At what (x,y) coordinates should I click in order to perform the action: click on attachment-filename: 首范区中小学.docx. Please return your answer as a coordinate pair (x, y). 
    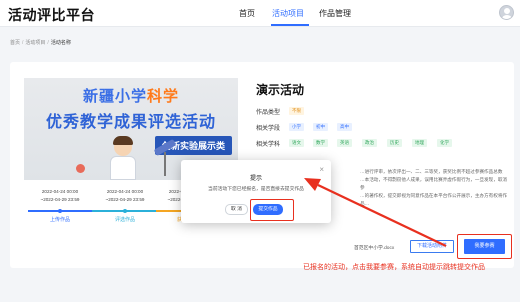
    Looking at the image, I should click on (374, 247).